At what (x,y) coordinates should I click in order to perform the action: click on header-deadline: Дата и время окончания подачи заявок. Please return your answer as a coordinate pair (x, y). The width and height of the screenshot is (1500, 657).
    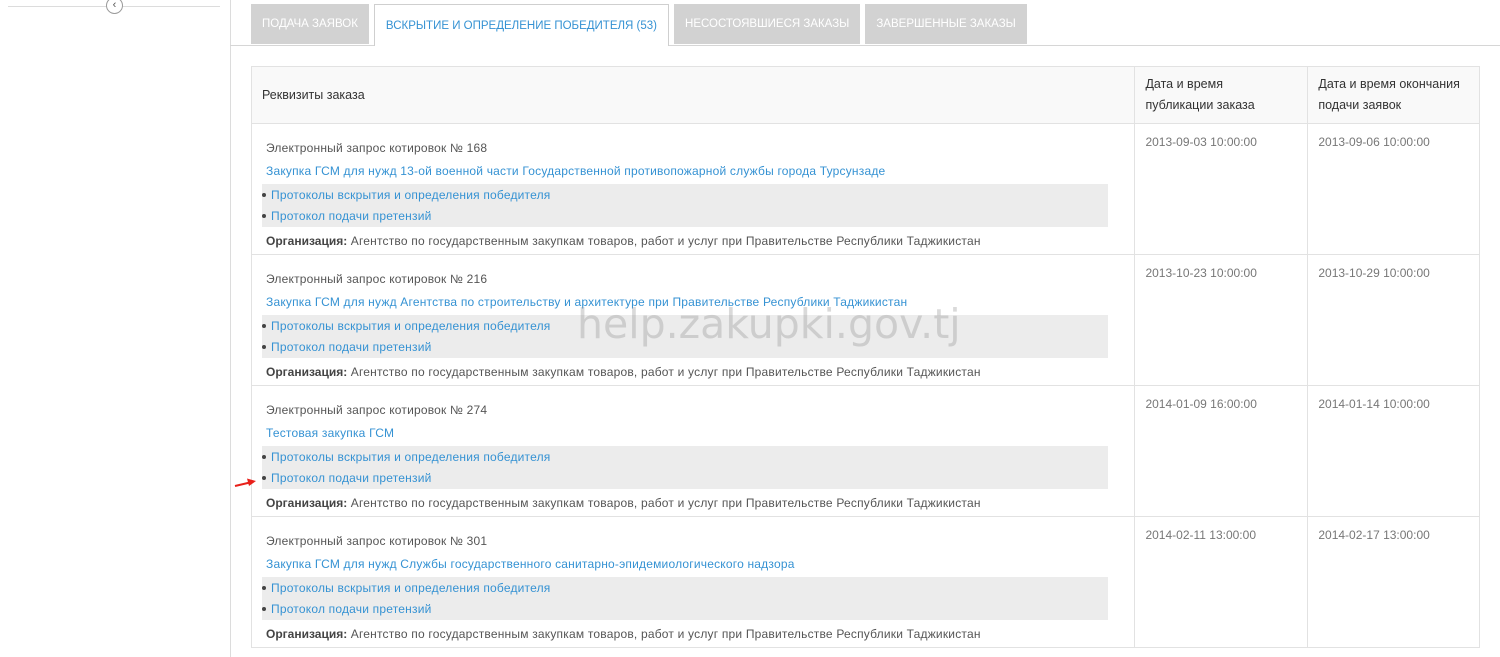
    Looking at the image, I should click on (1393, 95).